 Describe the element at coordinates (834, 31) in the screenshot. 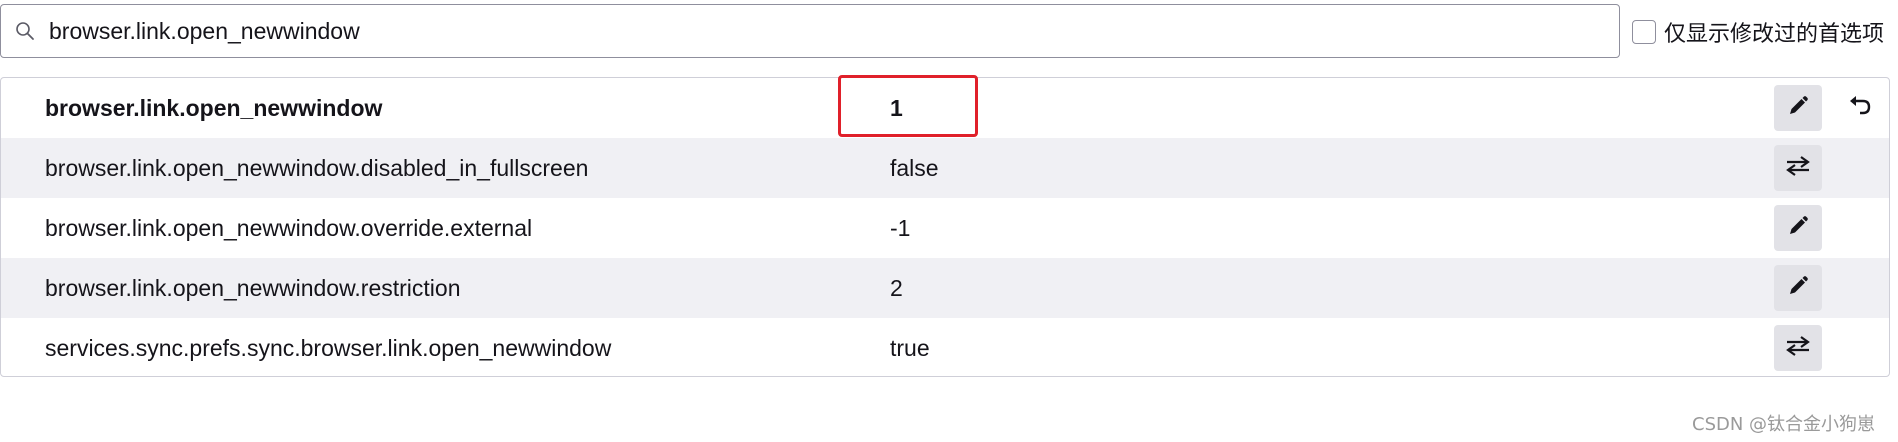

I see `search-input` at that location.